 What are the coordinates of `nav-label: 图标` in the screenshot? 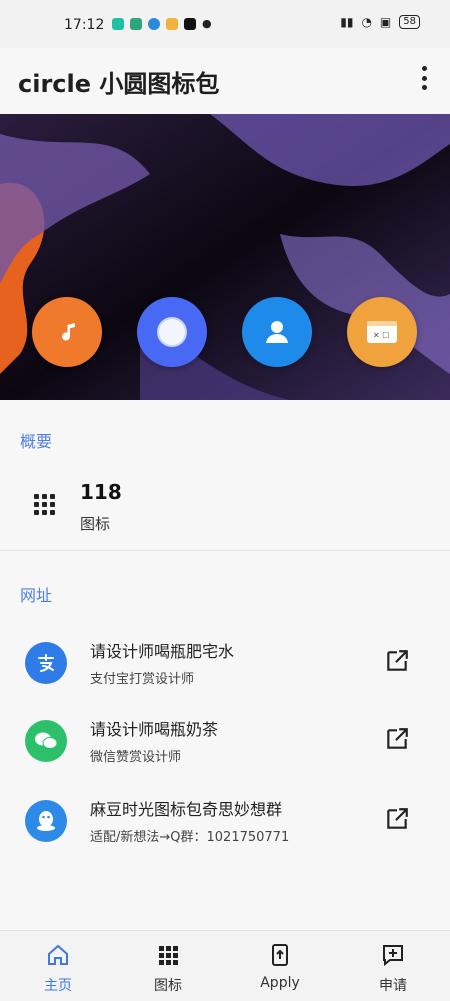 It's located at (168, 986).